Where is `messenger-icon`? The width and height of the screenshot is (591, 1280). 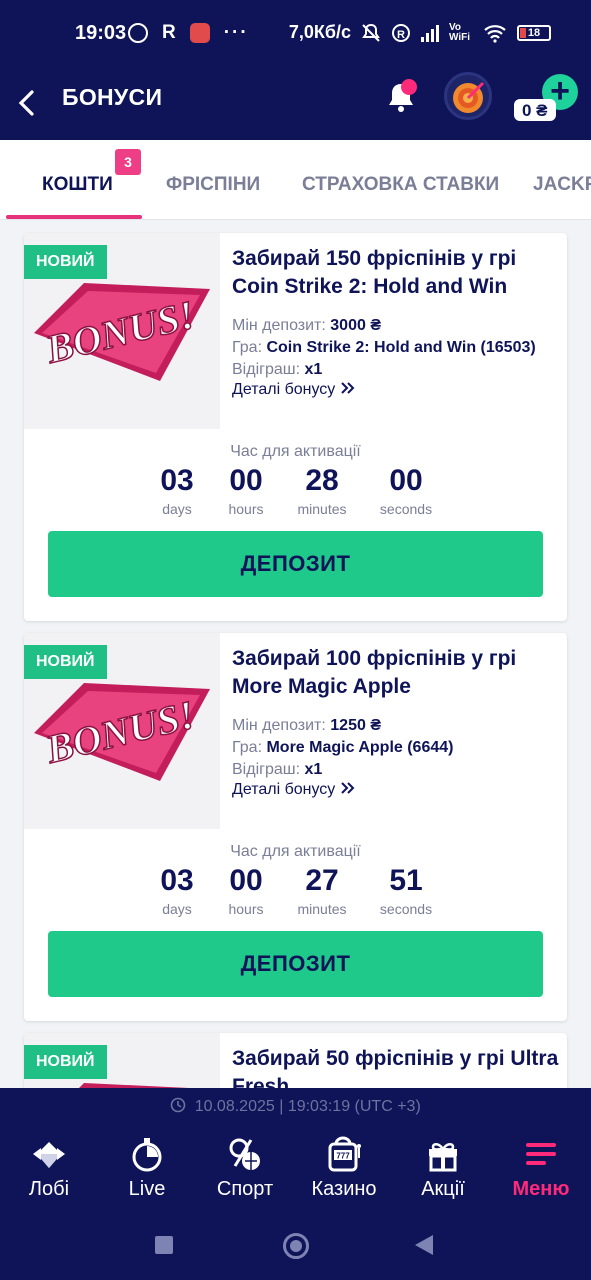
messenger-icon is located at coordinates (138, 33).